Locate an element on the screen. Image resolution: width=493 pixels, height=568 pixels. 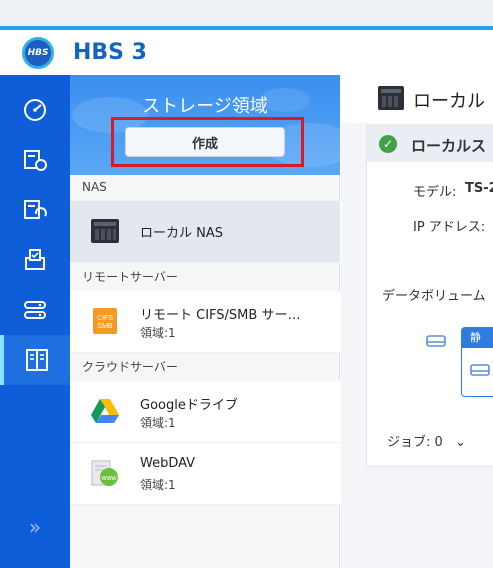
rail-item-storage-spaces is located at coordinates (35, 360).